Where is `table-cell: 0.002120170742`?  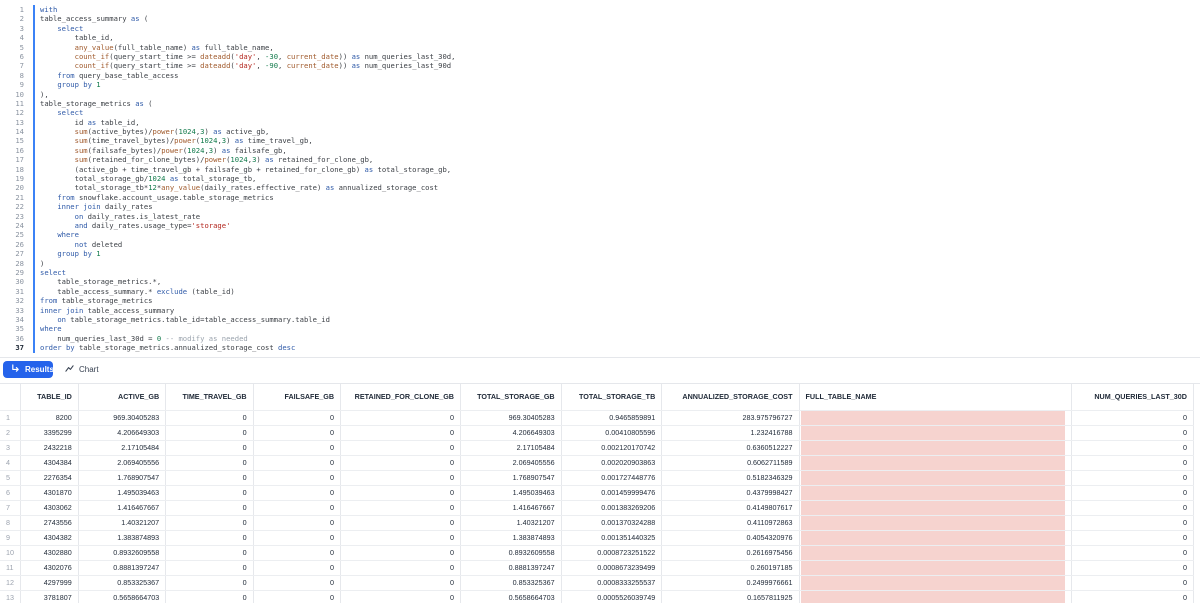 table-cell: 0.002120170742 is located at coordinates (612, 448).